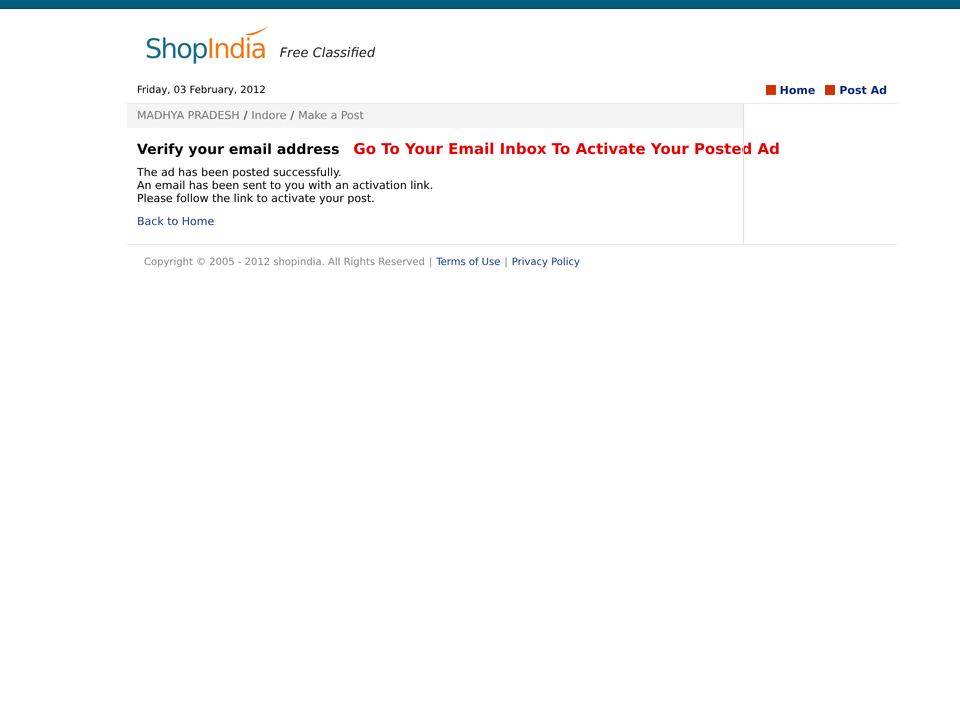 The width and height of the screenshot is (960, 720). I want to click on page-heading: Verify your email address, so click(238, 150).